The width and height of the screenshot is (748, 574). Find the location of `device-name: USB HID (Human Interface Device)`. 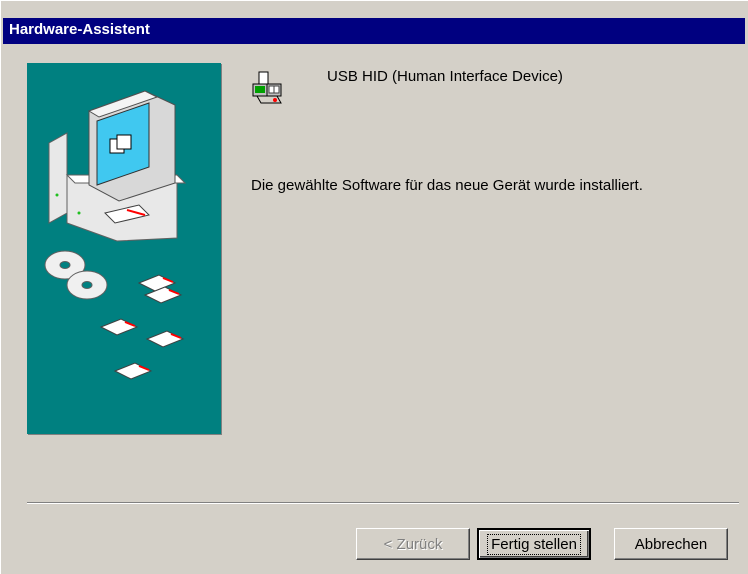

device-name: USB HID (Human Interface Device) is located at coordinates (445, 76).